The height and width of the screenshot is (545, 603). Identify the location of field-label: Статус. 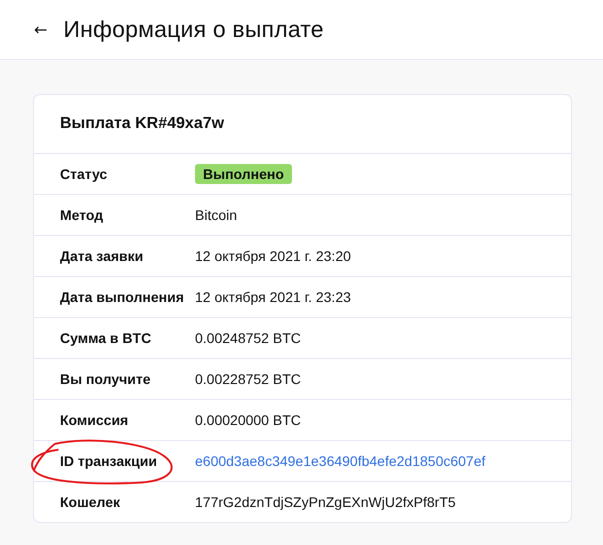
(84, 174).